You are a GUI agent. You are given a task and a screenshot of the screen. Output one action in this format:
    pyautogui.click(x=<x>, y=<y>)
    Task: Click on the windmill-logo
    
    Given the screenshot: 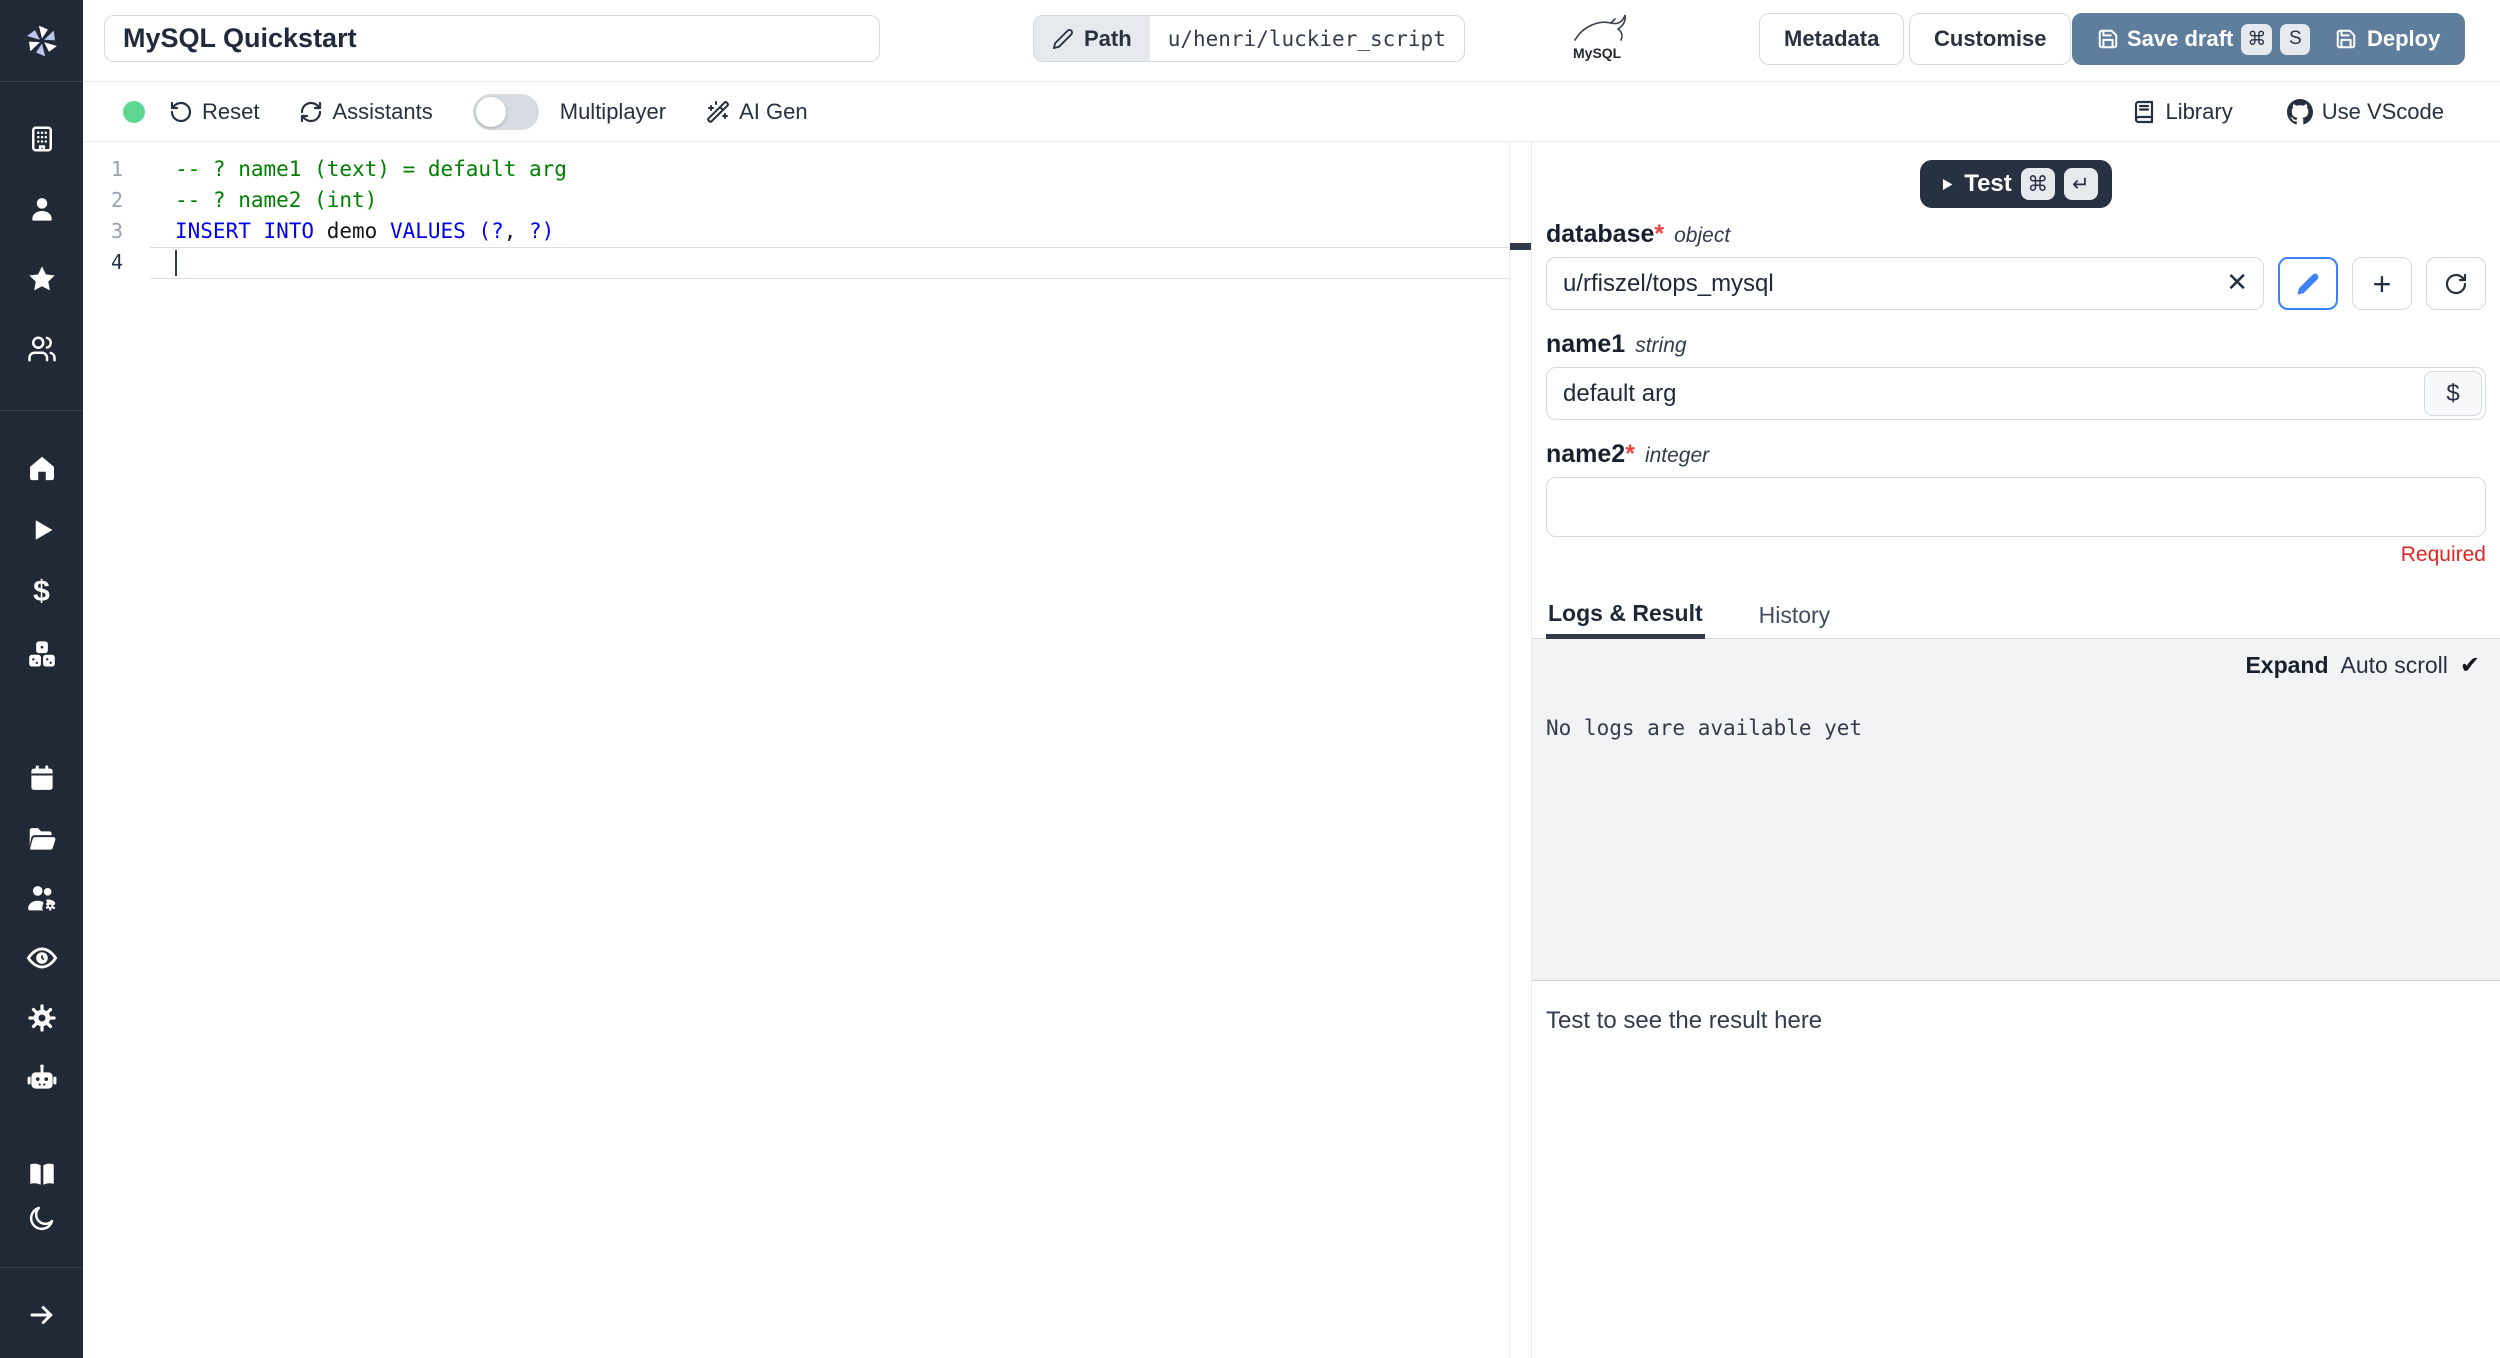 What is the action you would take?
    pyautogui.click(x=41, y=41)
    